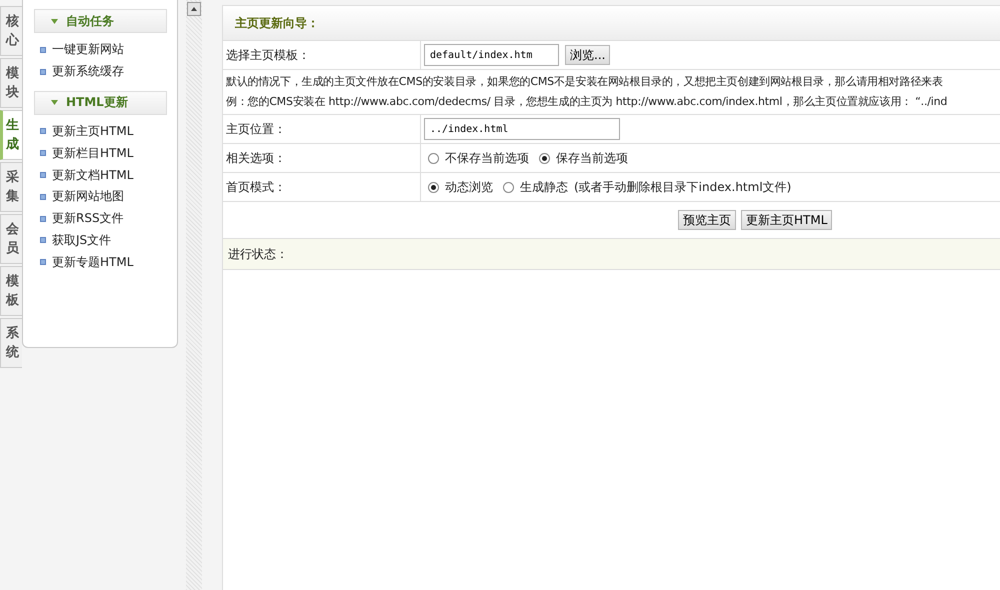 The height and width of the screenshot is (590, 1000). What do you see at coordinates (469, 187) in the screenshot?
I see `option-label: 动态浏览` at bounding box center [469, 187].